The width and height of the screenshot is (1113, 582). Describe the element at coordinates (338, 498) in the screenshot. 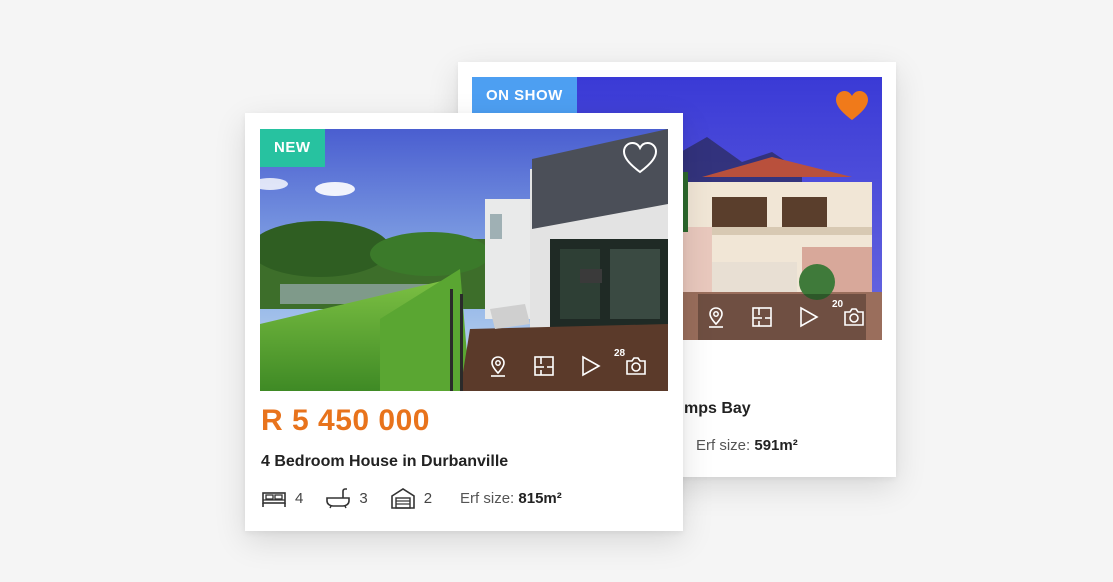

I see `bath-icon` at that location.